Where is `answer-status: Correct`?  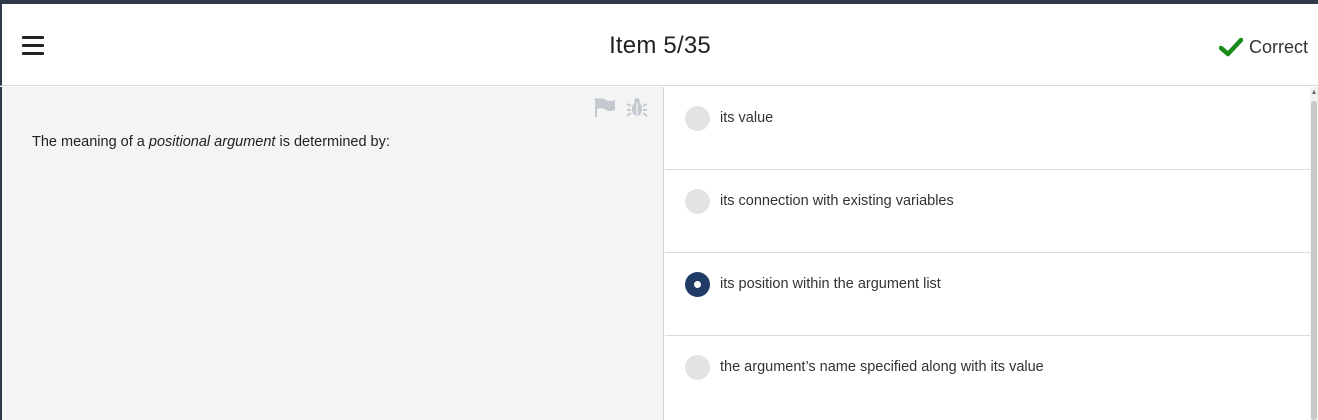 answer-status: Correct is located at coordinates (1263, 47).